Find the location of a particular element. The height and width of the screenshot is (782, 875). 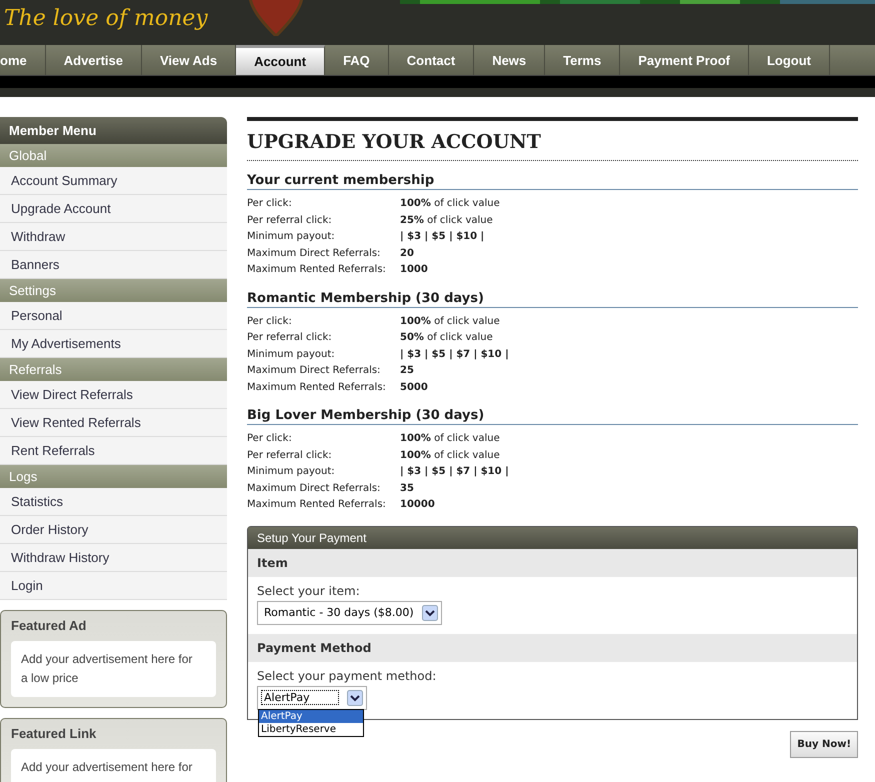

site-logo: The love of money is located at coordinates (106, 18).